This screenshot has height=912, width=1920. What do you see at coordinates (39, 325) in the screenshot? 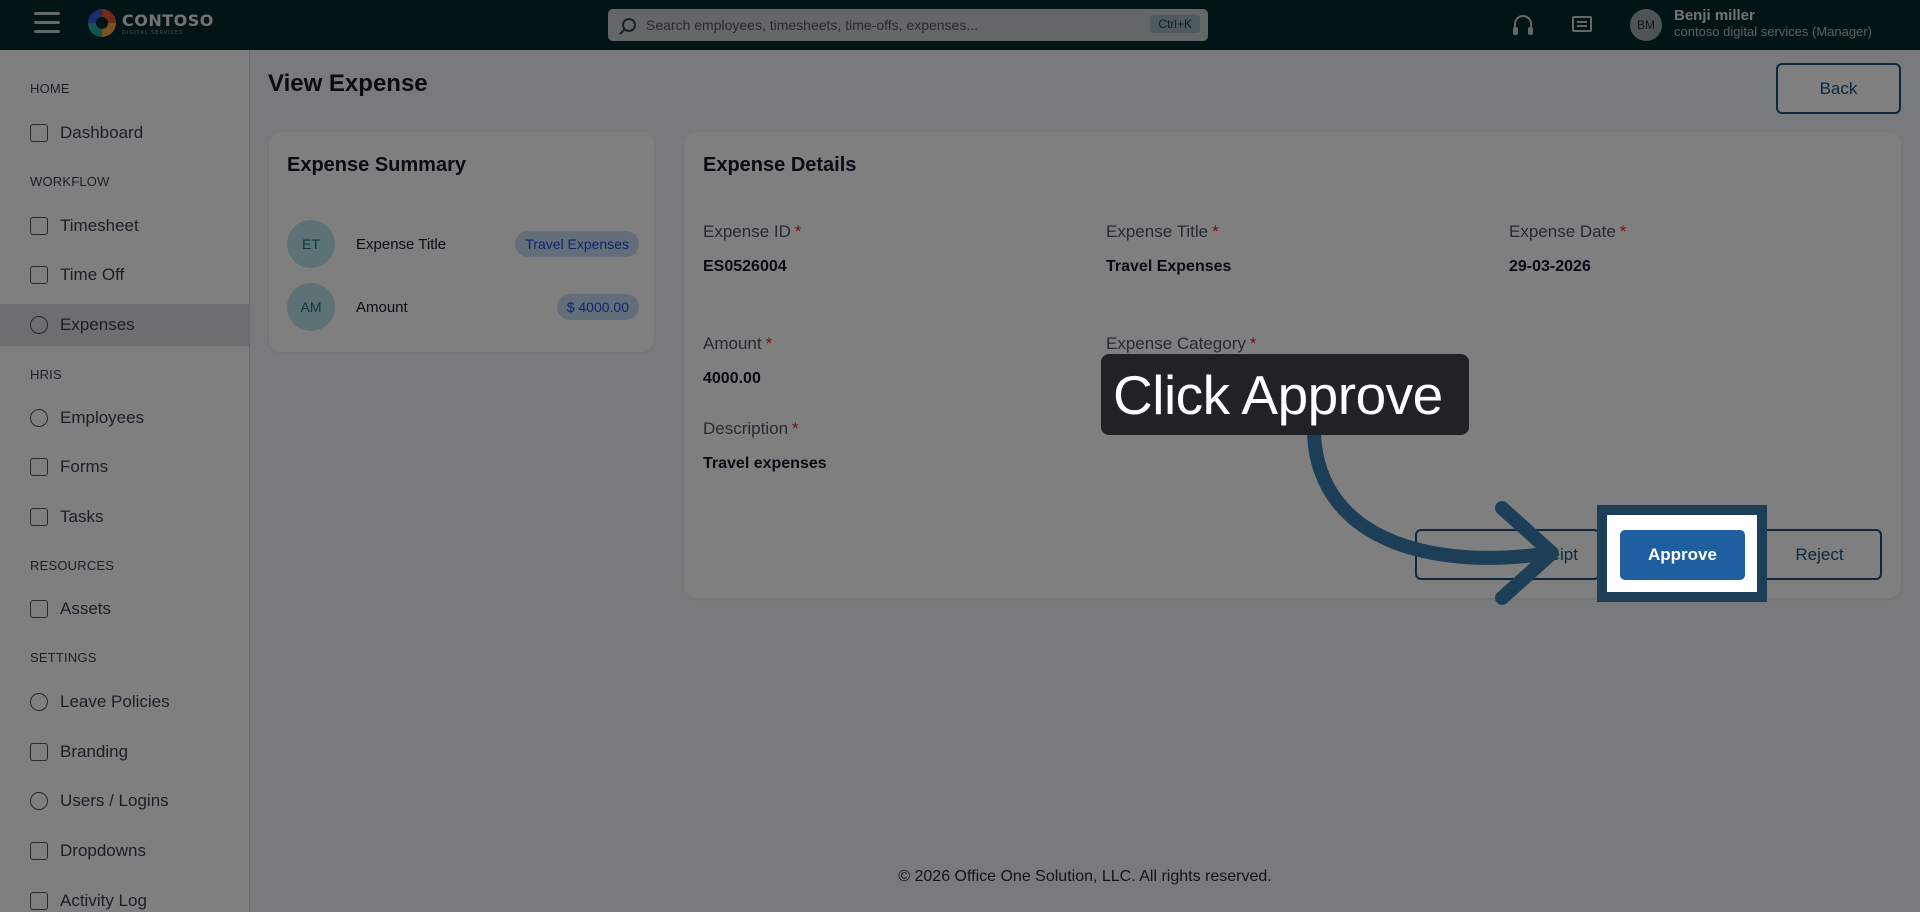
I see `dollar-icon` at bounding box center [39, 325].